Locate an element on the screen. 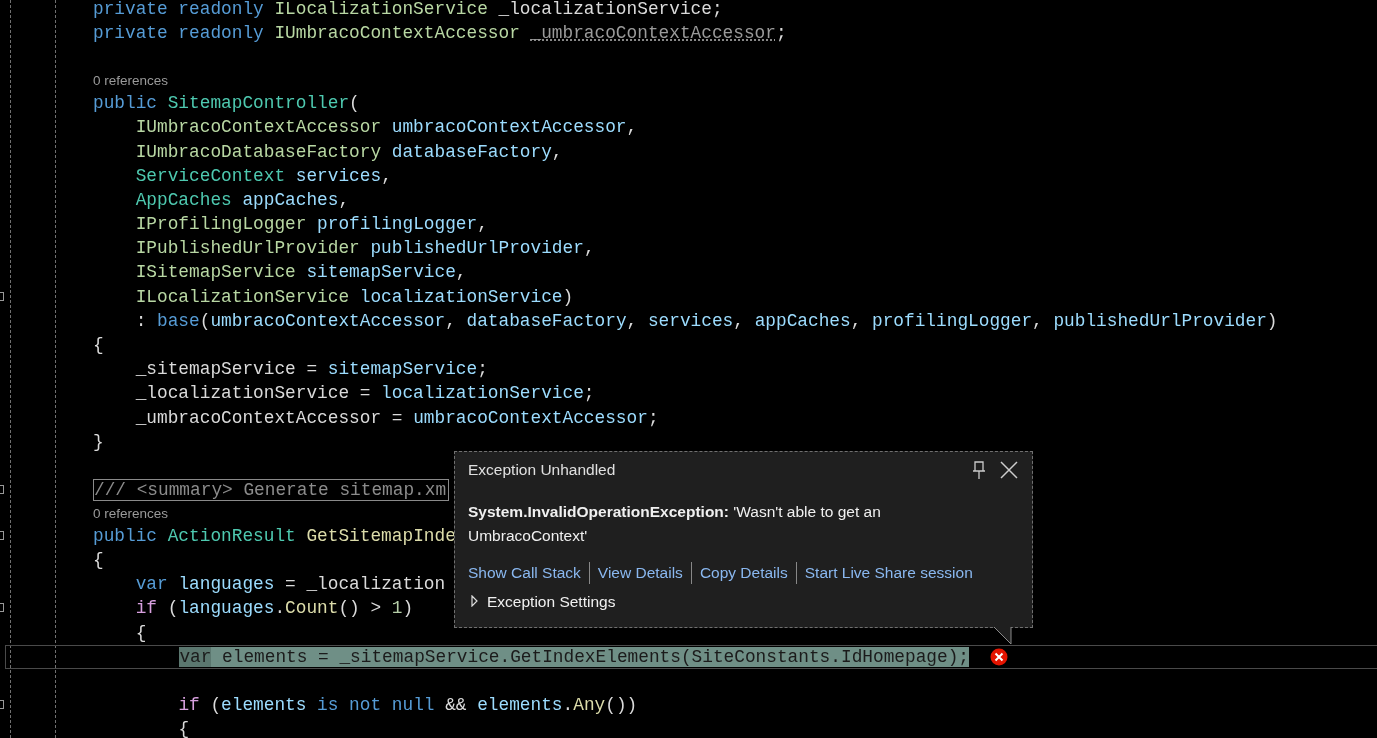 The width and height of the screenshot is (1377, 738). code-line: IUmbracoContextAccessor umbracoContextAccessor, is located at coordinates (386, 127).